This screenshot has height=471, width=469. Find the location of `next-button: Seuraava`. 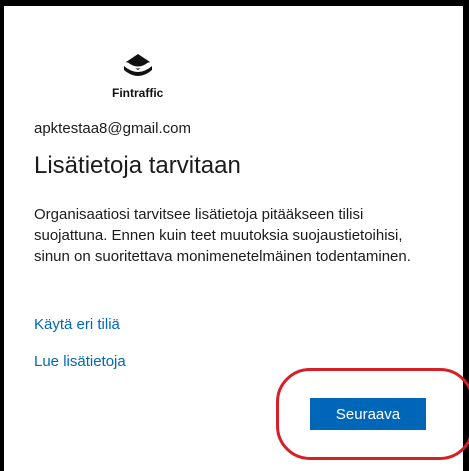

next-button: Seuraava is located at coordinates (368, 414).